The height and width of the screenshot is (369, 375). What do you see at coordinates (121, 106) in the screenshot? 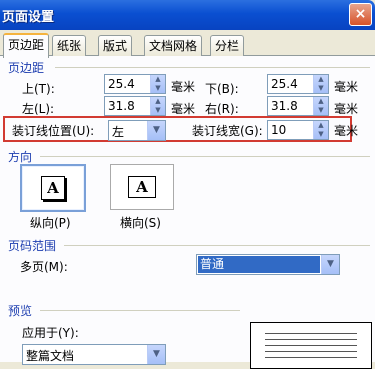
I see `left-margin-value: 31.8` at bounding box center [121, 106].